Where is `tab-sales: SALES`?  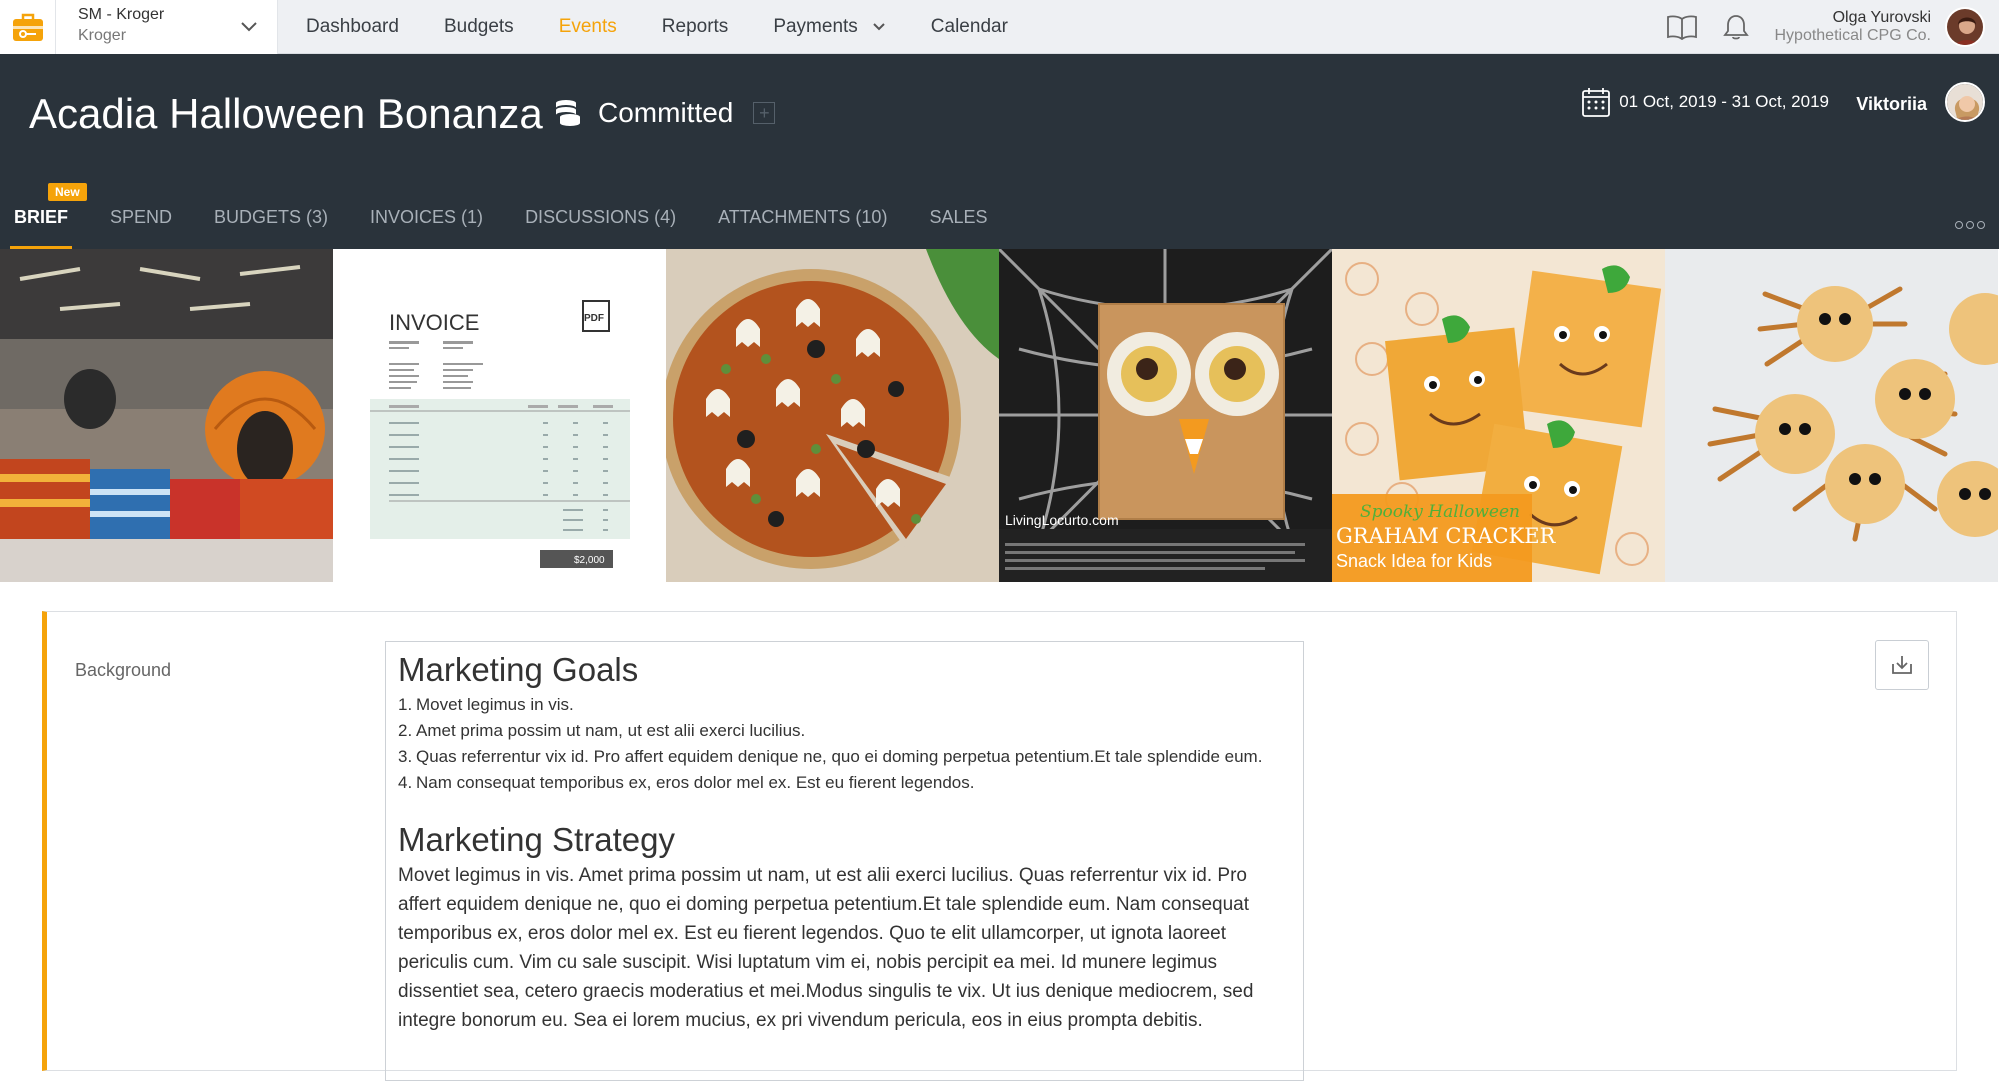 tab-sales: SALES is located at coordinates (958, 219).